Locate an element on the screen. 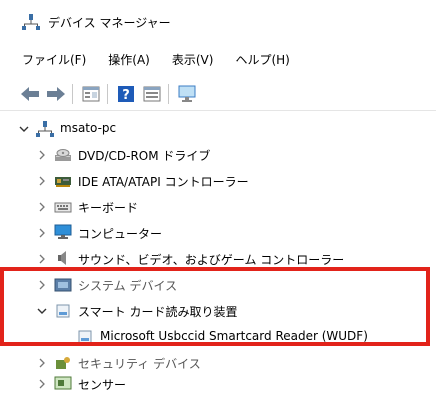  tree-item-system: システム デバイス is located at coordinates (218, 285).